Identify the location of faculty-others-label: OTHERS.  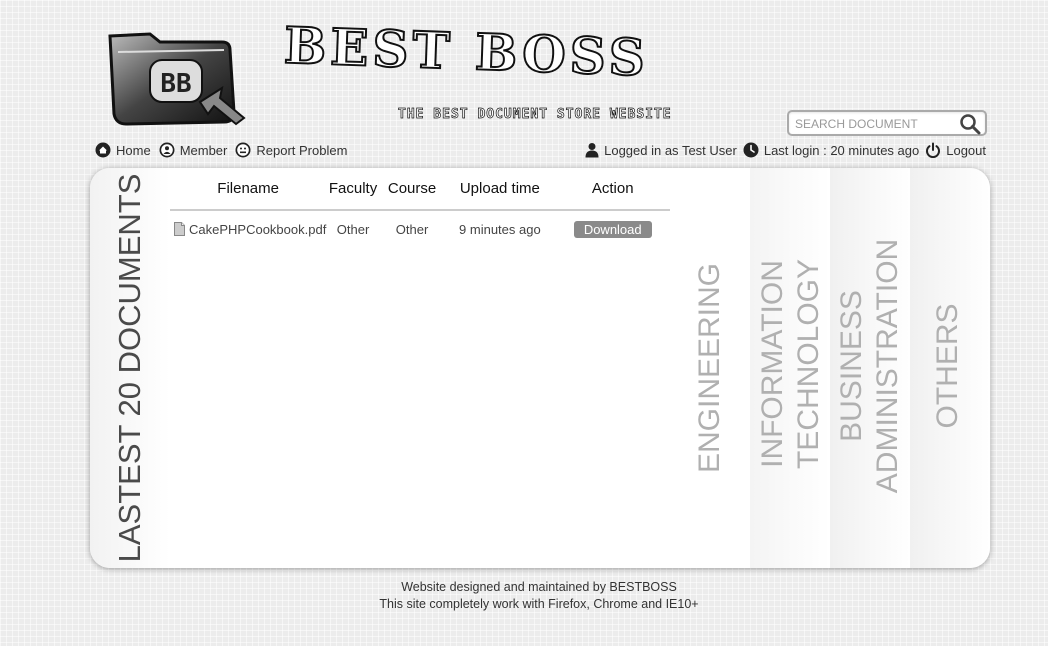
(948, 365).